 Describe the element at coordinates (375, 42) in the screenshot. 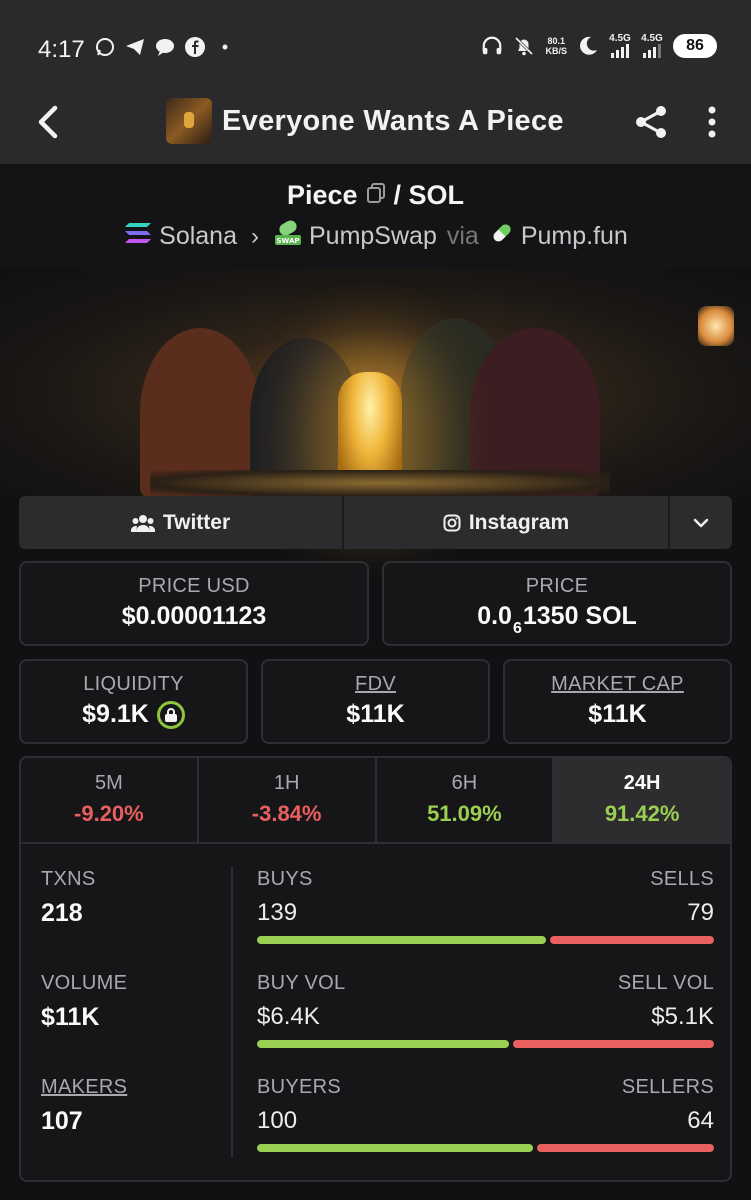

I see `status-bar: 4:17 • 80.1 KB/S 4.5G 4.5G 86` at that location.